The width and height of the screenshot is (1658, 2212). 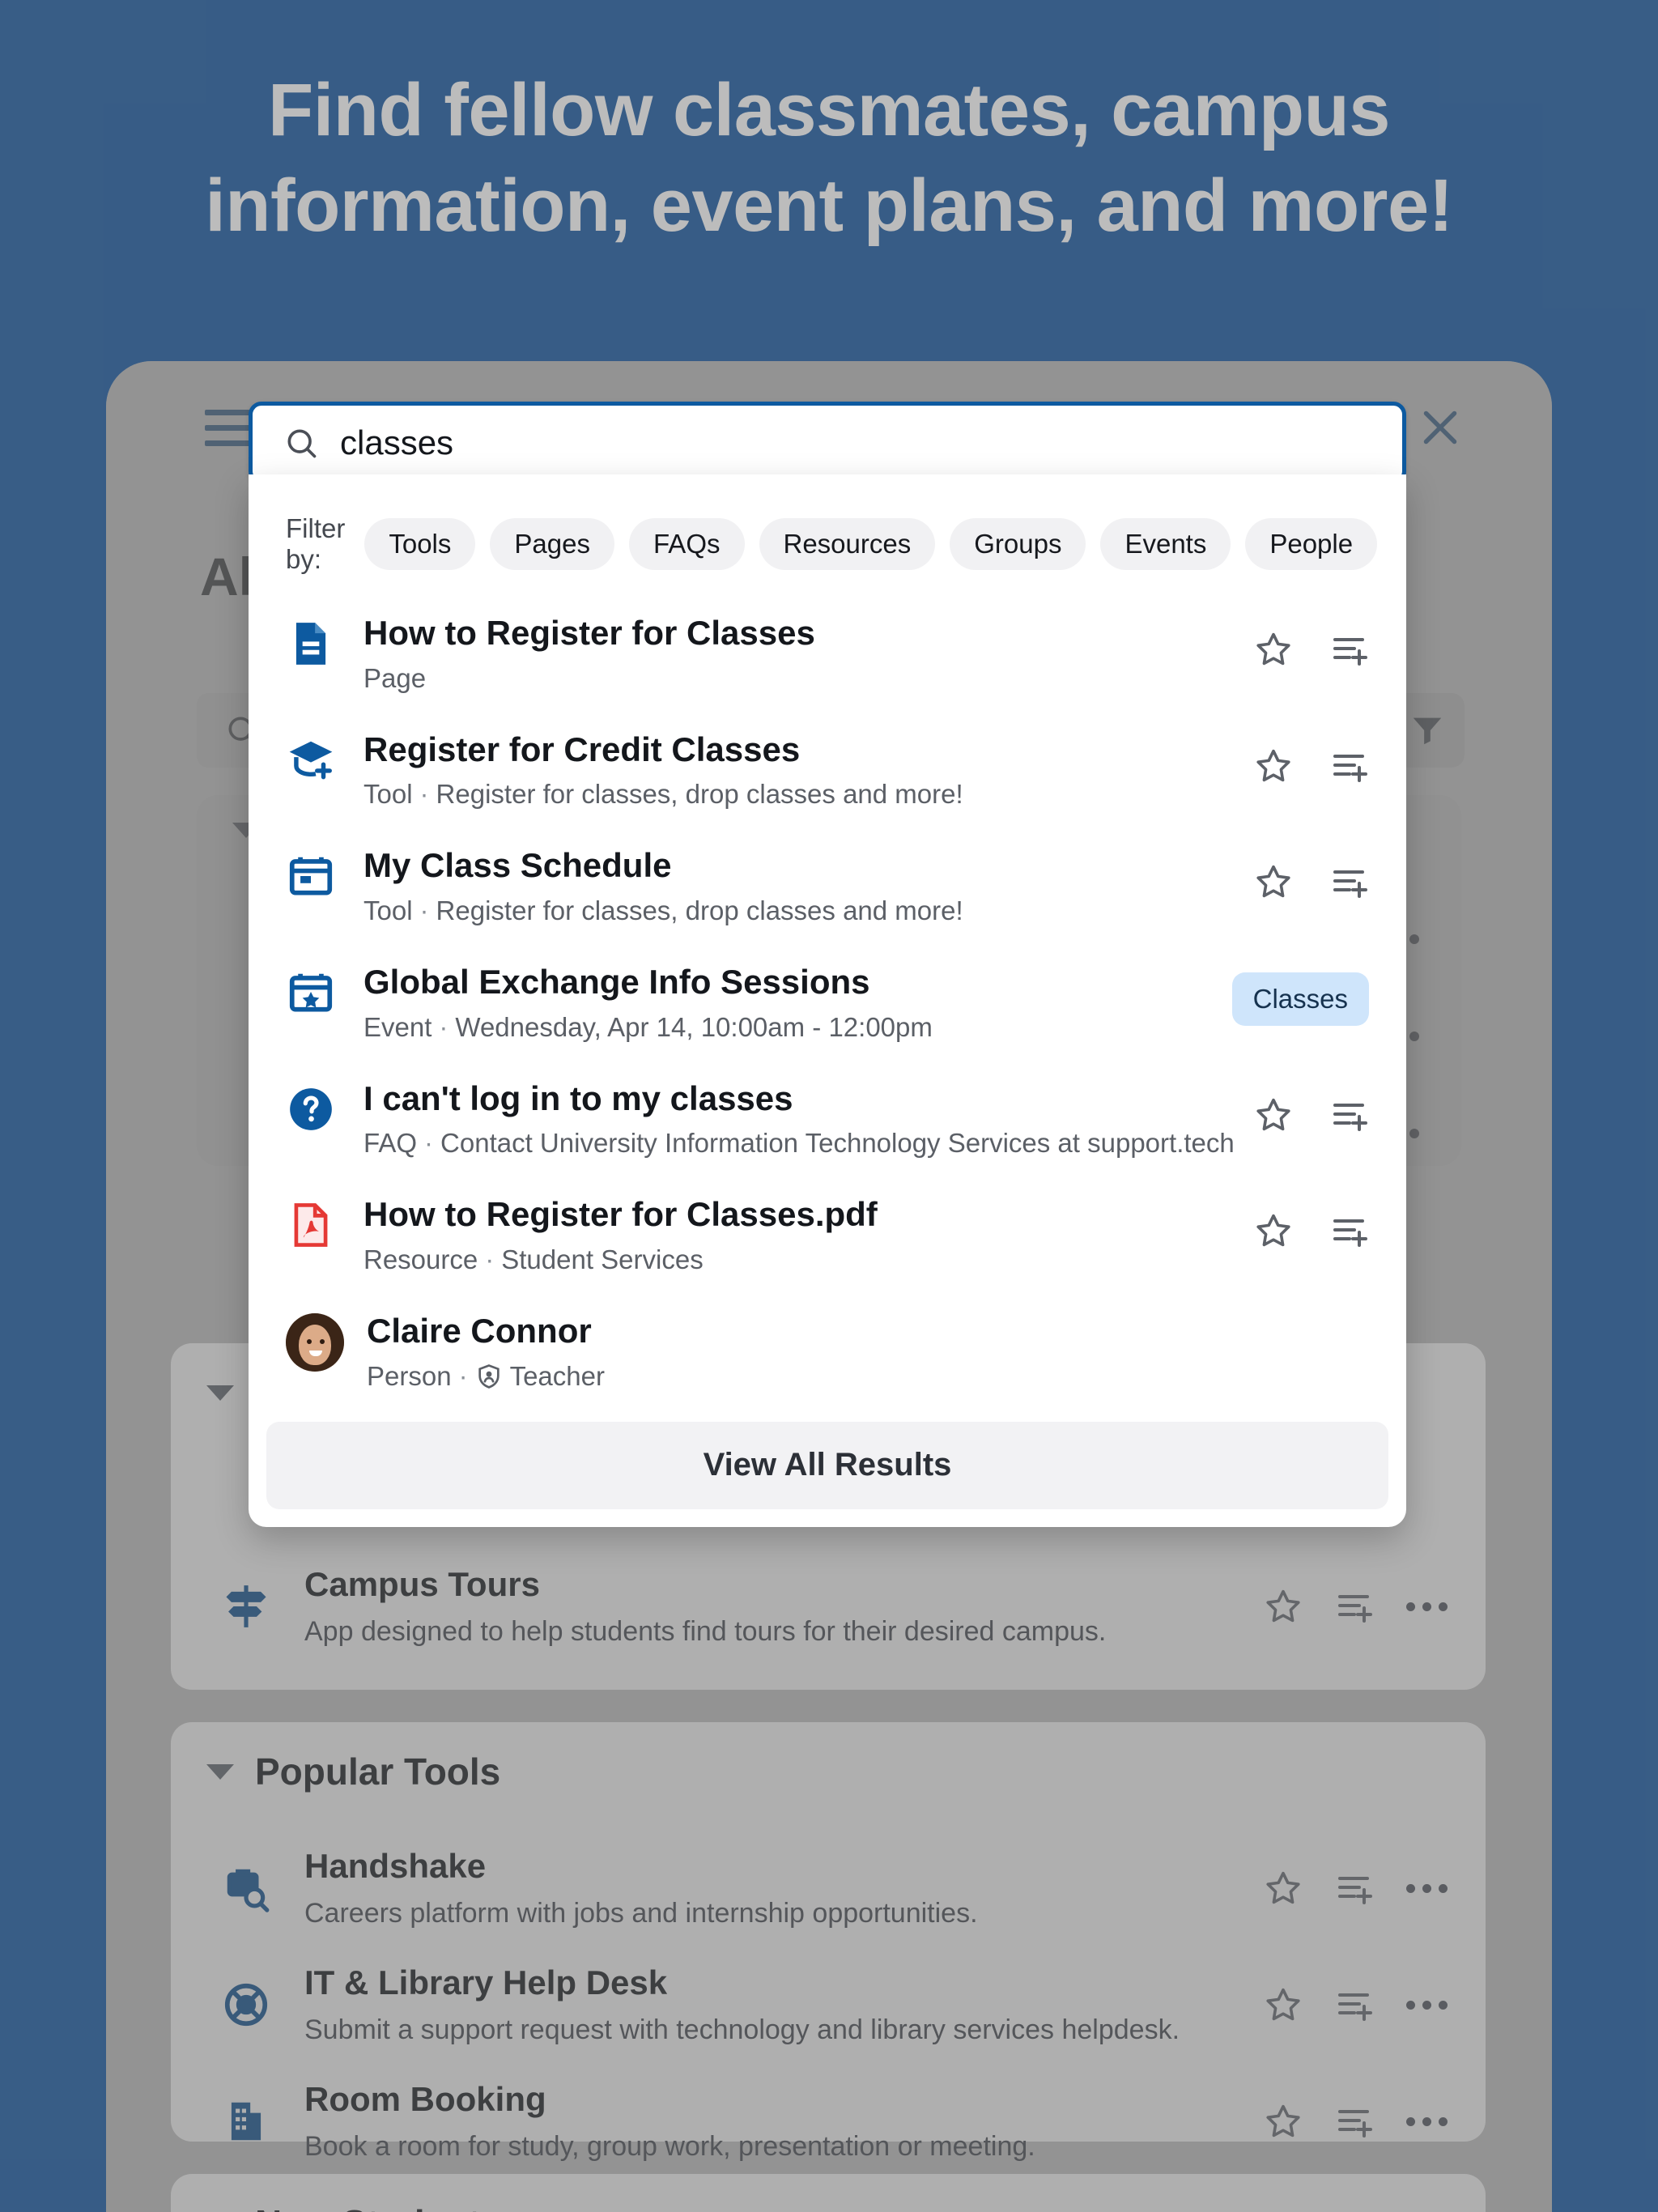 I want to click on search-result-type: Resource, so click(x=420, y=1259).